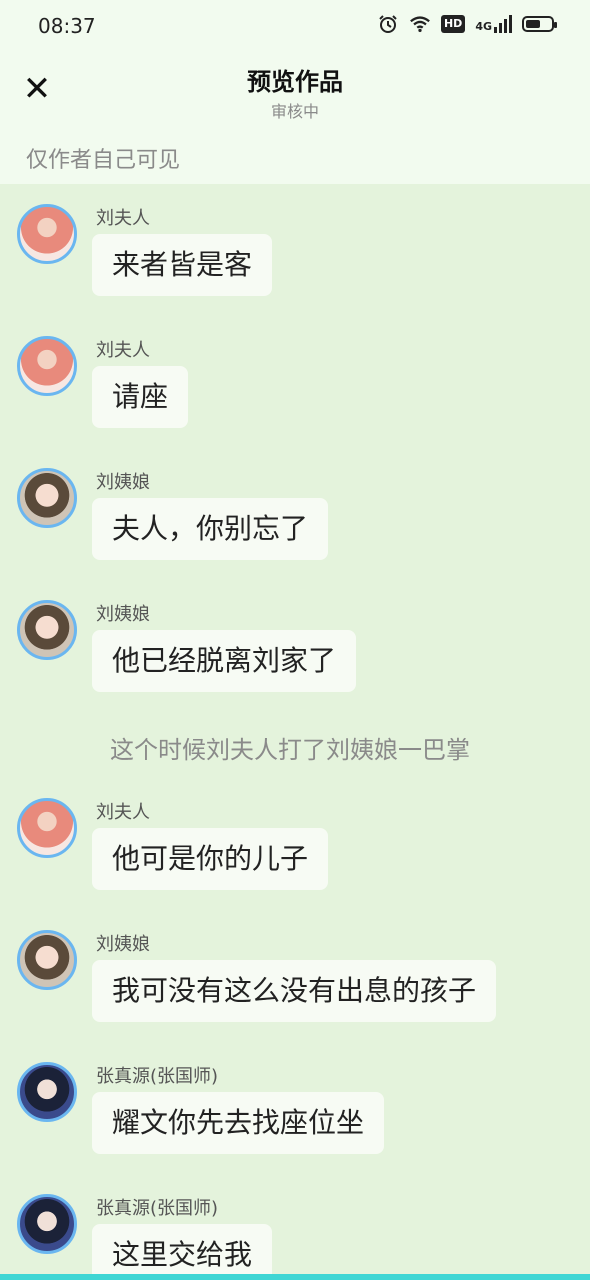  I want to click on message-bubble: 耀文你先去找座位坐, so click(238, 1123).